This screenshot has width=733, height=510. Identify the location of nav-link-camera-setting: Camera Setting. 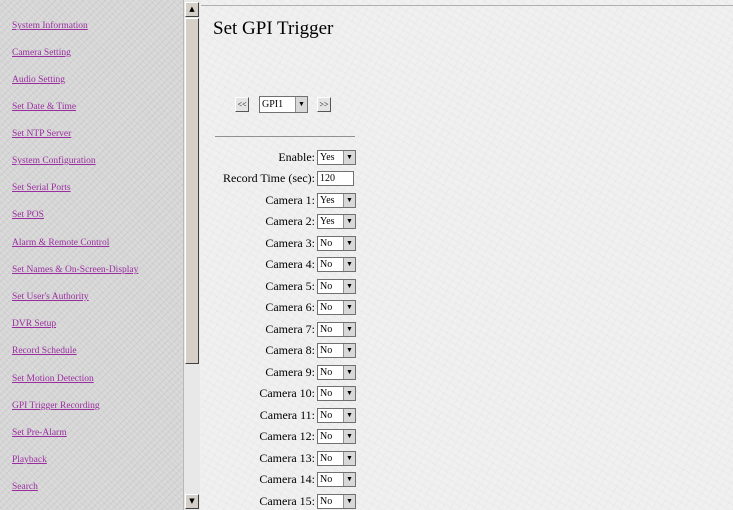
(41, 53).